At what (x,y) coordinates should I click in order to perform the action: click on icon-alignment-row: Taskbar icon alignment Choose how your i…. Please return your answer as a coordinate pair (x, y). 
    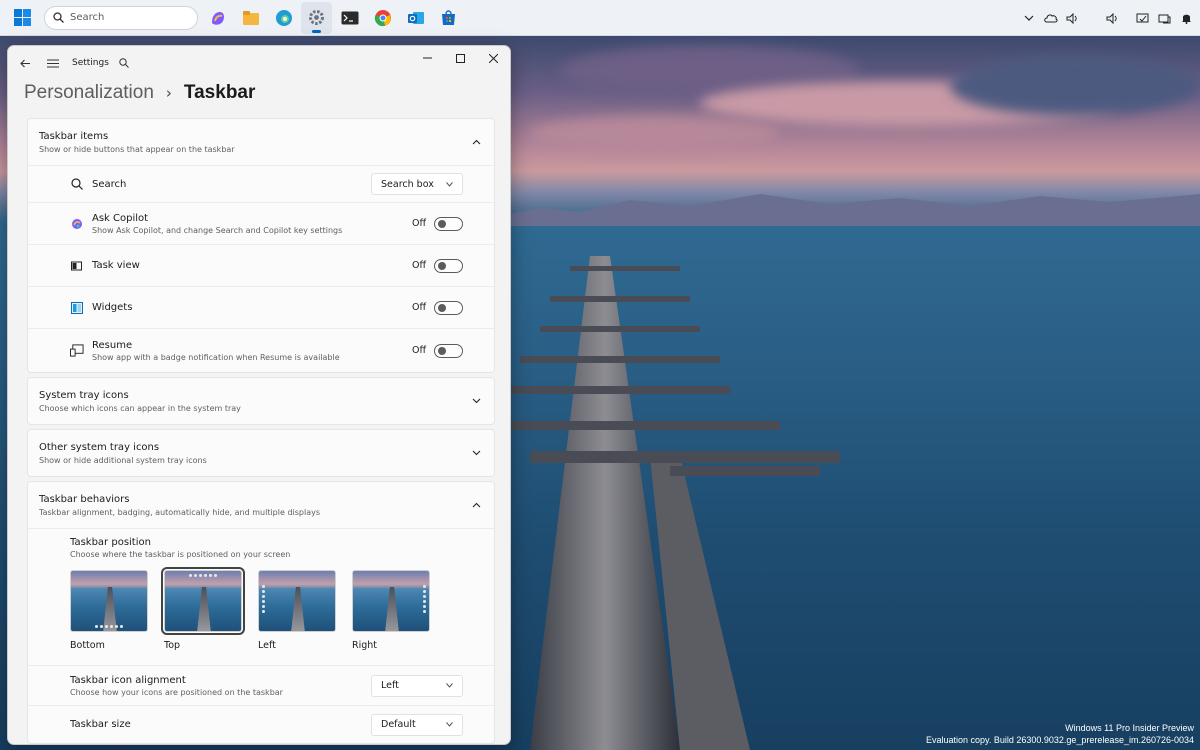
    Looking at the image, I should click on (261, 685).